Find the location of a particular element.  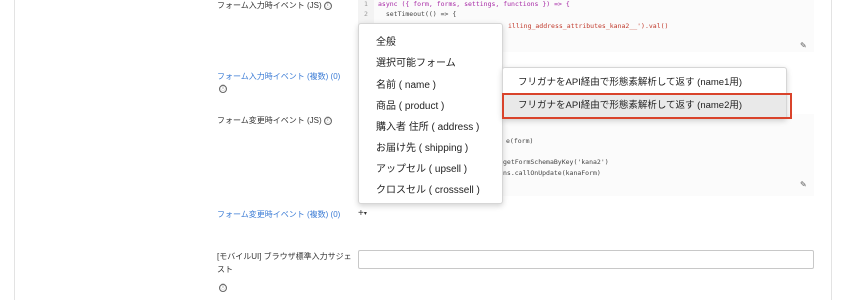

form-change-event-label: フォーム変更時イベント (JS) ⓘ is located at coordinates (274, 121).